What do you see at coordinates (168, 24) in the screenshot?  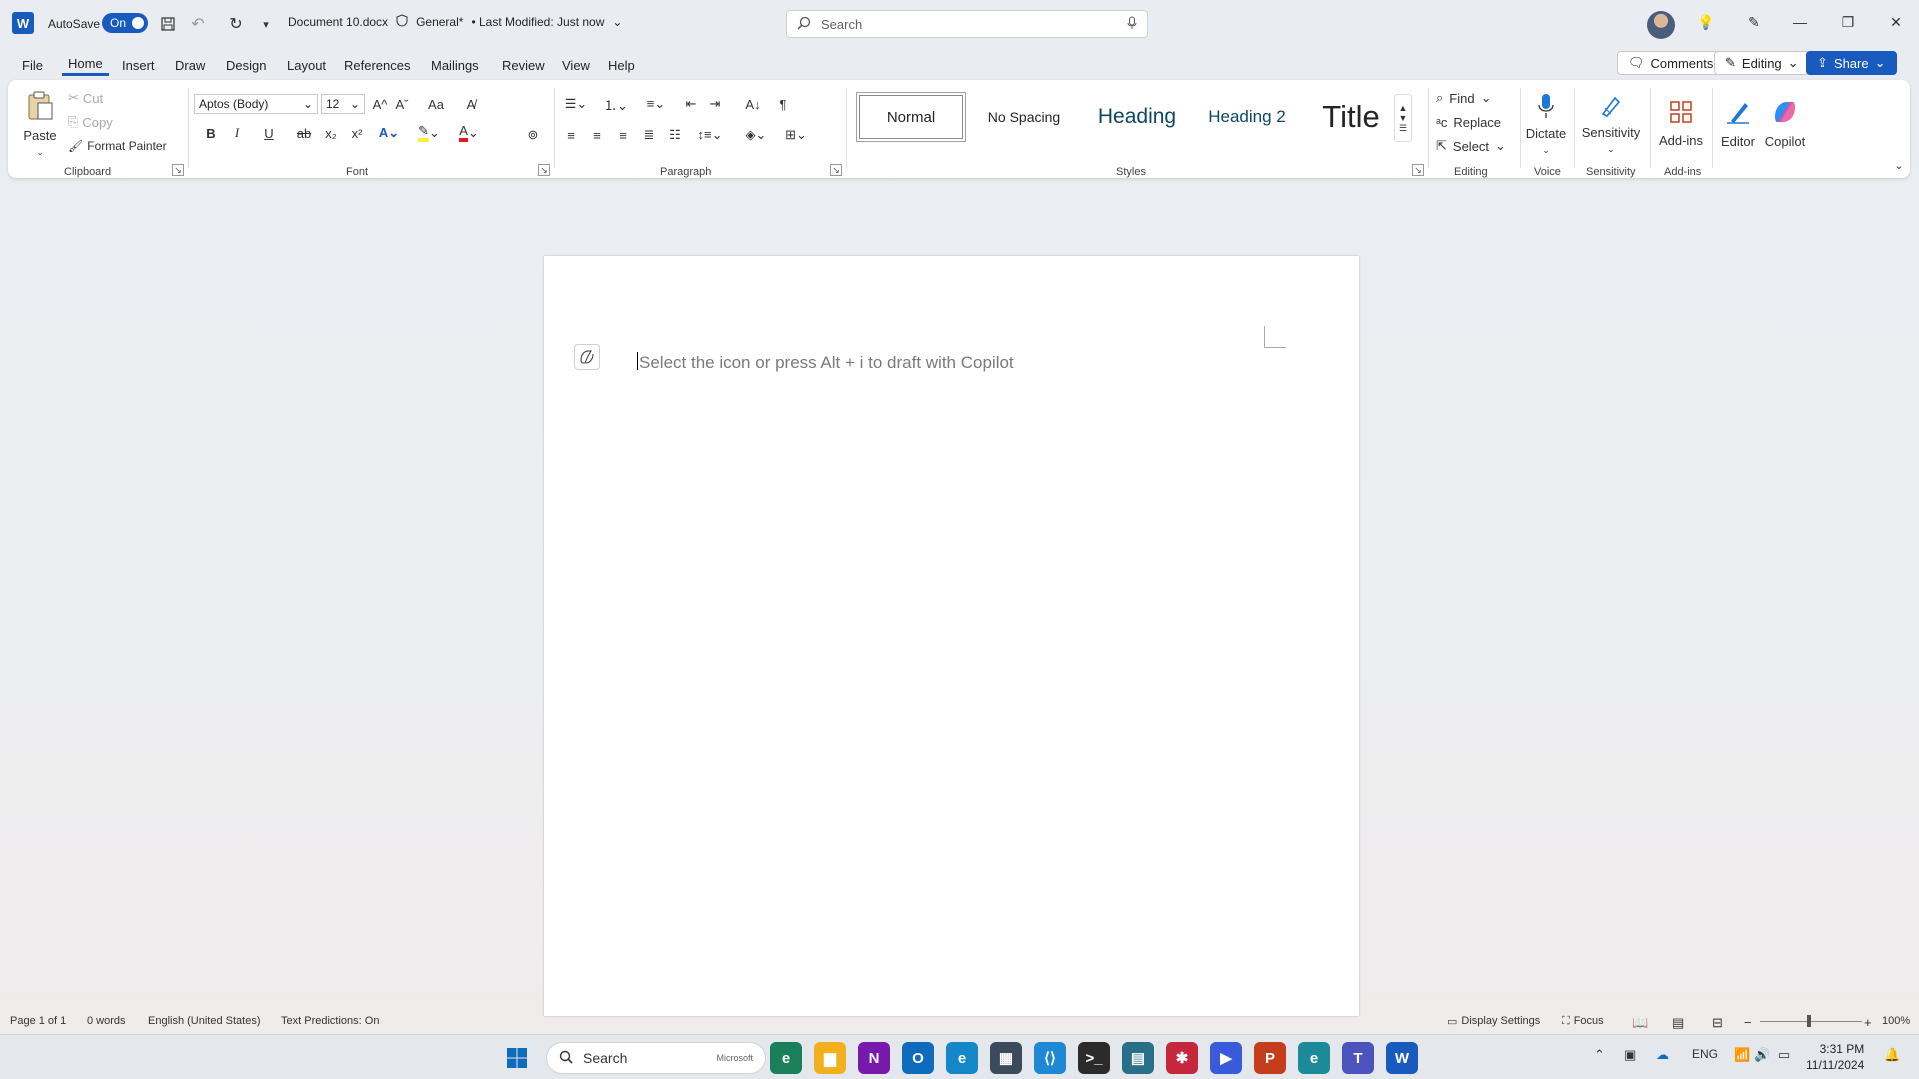 I see `save-icon` at bounding box center [168, 24].